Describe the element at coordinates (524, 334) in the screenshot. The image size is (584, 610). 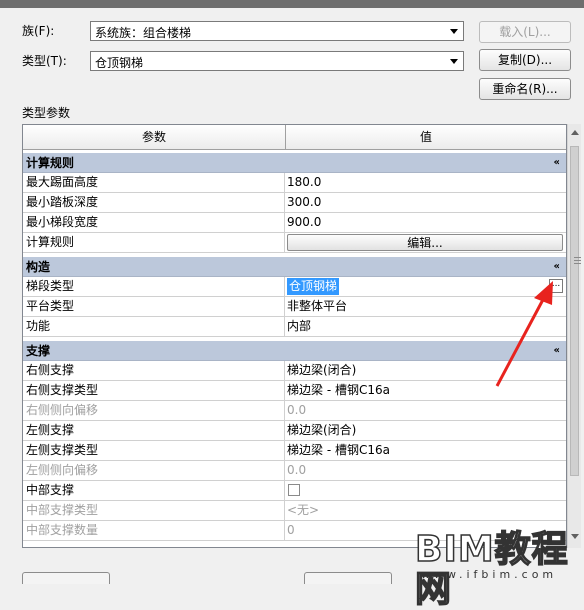
I see `annotation-arrow` at that location.